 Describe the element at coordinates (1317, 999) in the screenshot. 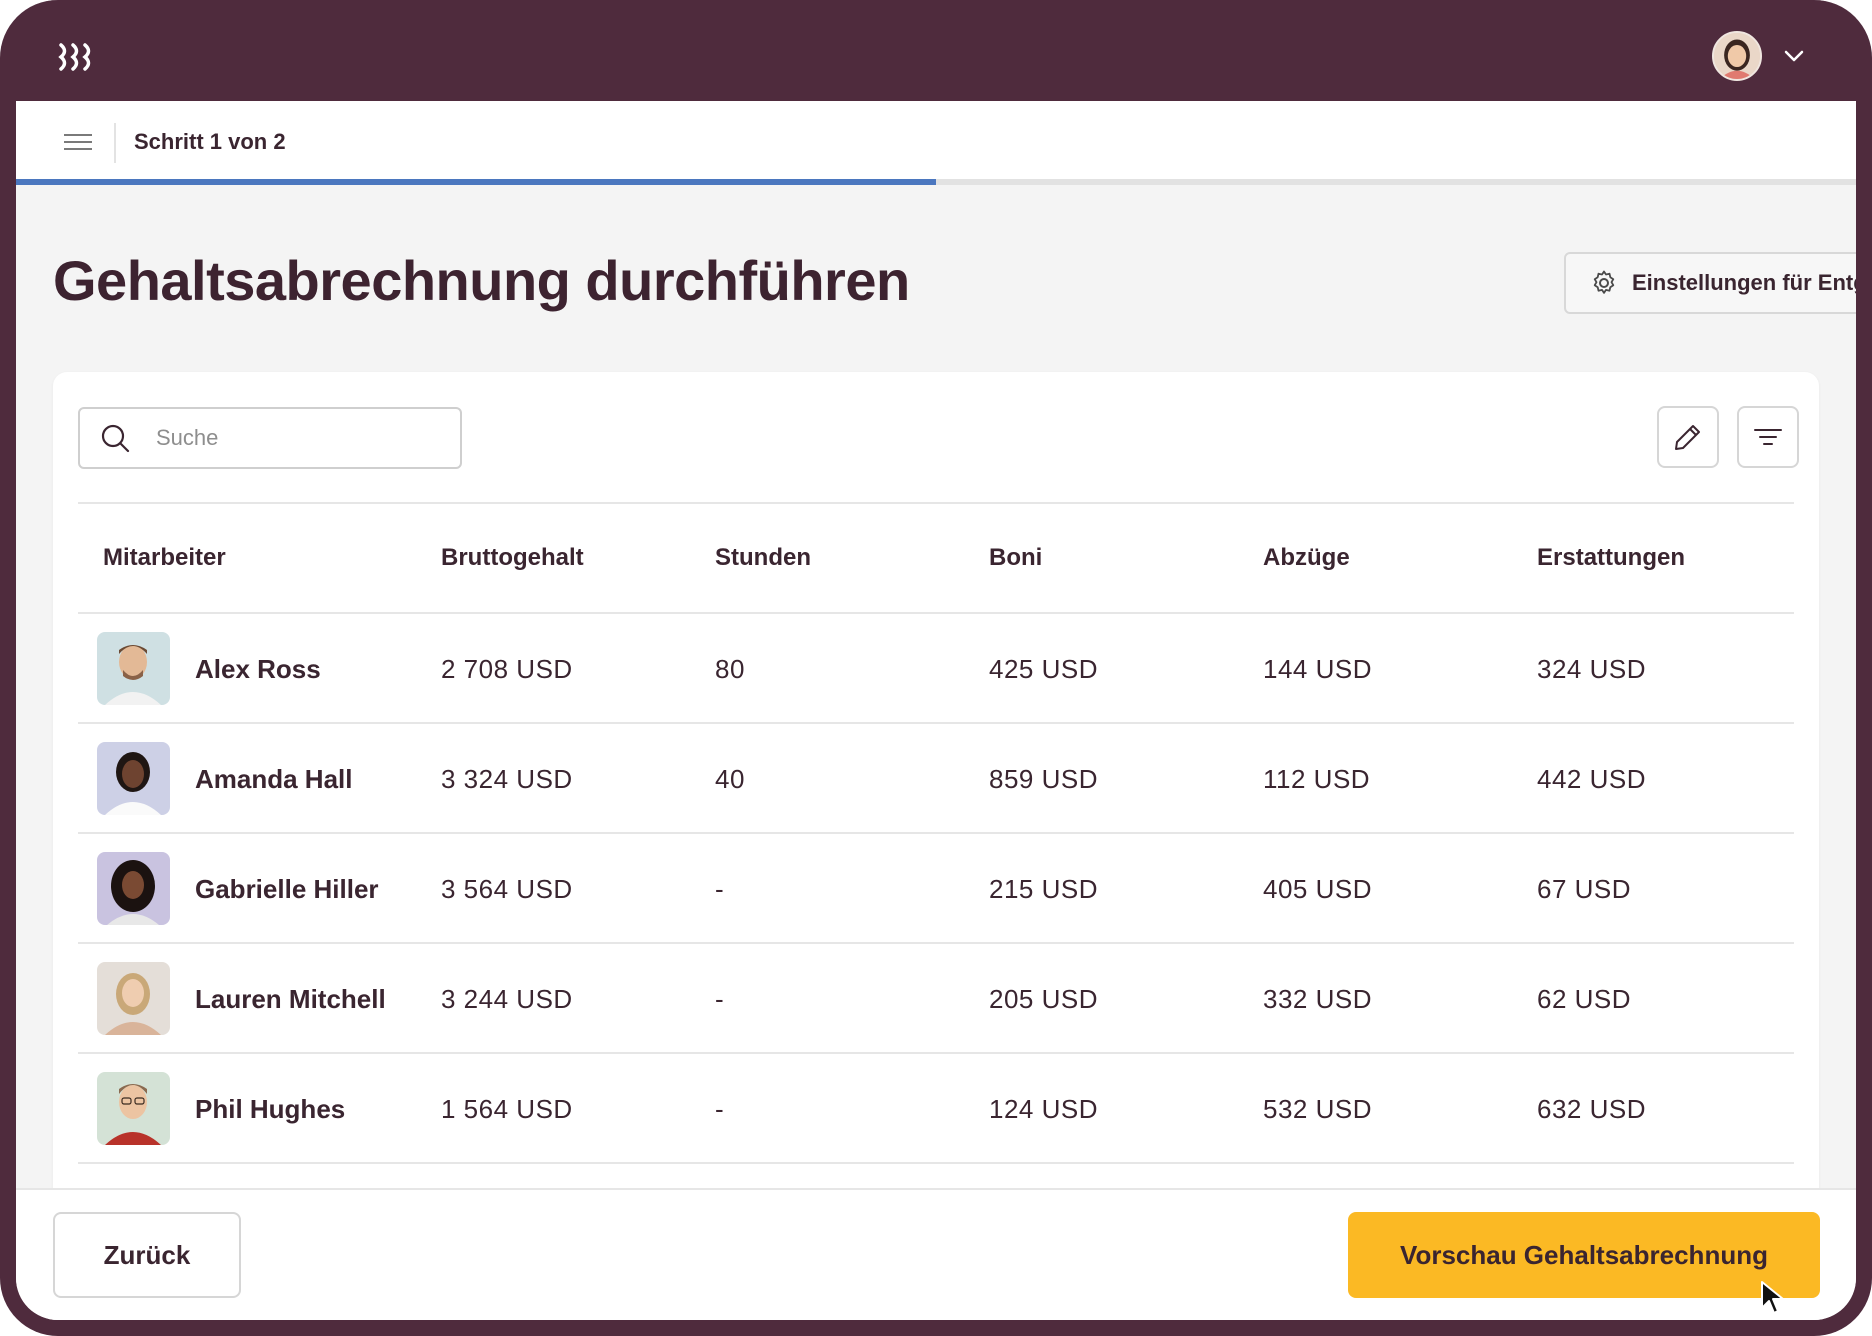

I see `deductions: 332 USD` at that location.